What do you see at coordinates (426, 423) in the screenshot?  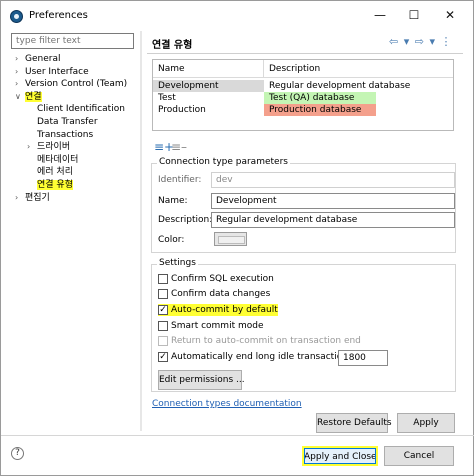 I see `apply-button: Apply` at bounding box center [426, 423].